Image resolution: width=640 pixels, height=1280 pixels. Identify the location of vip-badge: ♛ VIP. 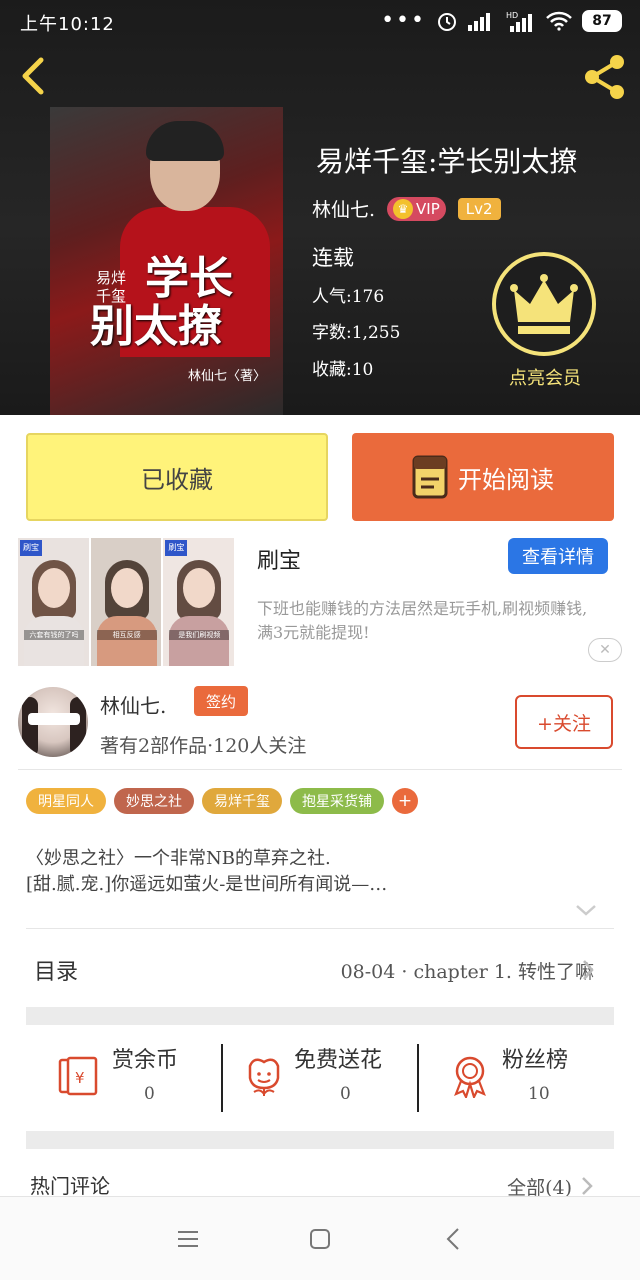
(416, 208).